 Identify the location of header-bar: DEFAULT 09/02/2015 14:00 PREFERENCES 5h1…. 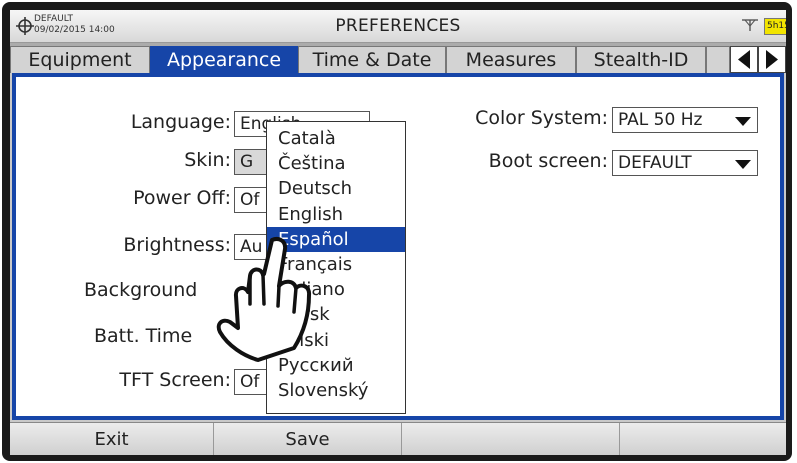
(398, 26).